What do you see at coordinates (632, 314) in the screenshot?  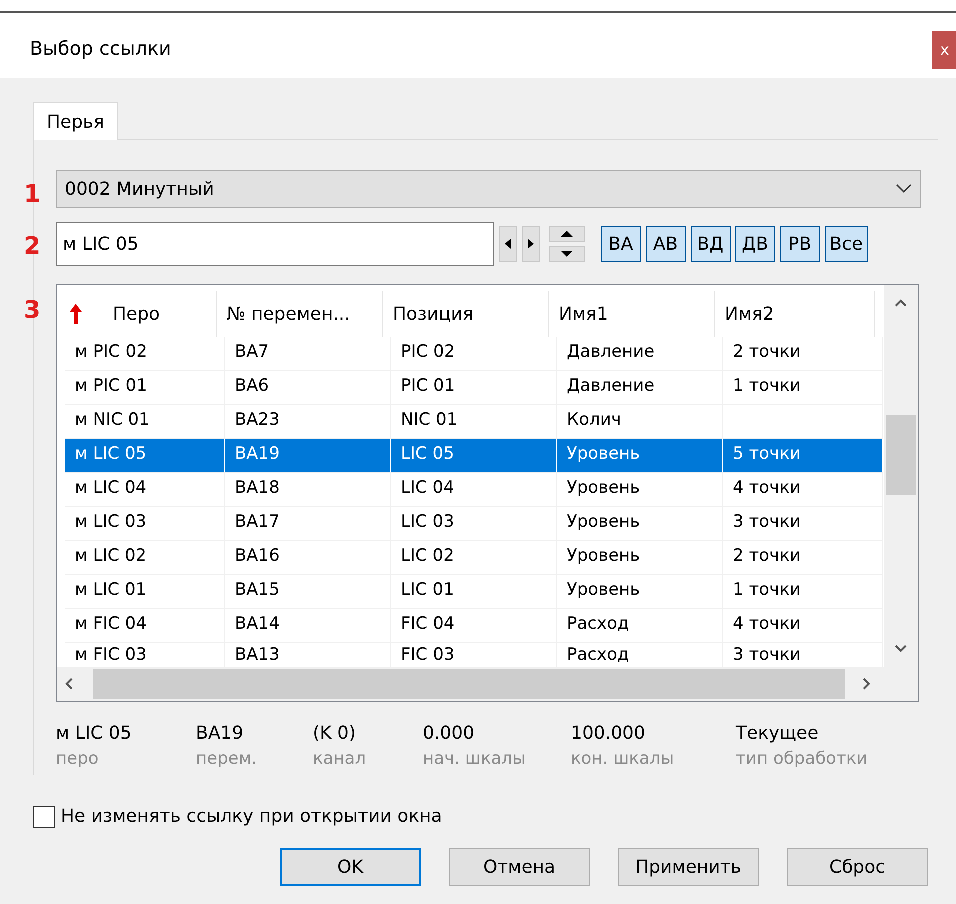 I see `column-header: Имя1` at bounding box center [632, 314].